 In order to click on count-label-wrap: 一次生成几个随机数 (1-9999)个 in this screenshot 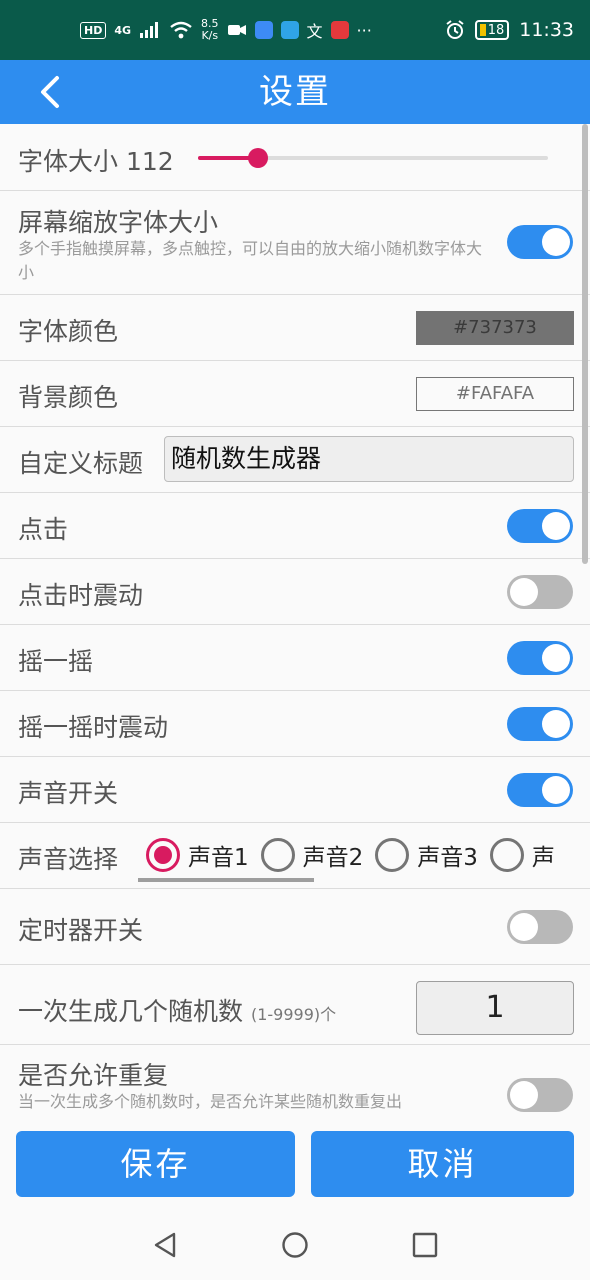, I will do `click(177, 1010)`.